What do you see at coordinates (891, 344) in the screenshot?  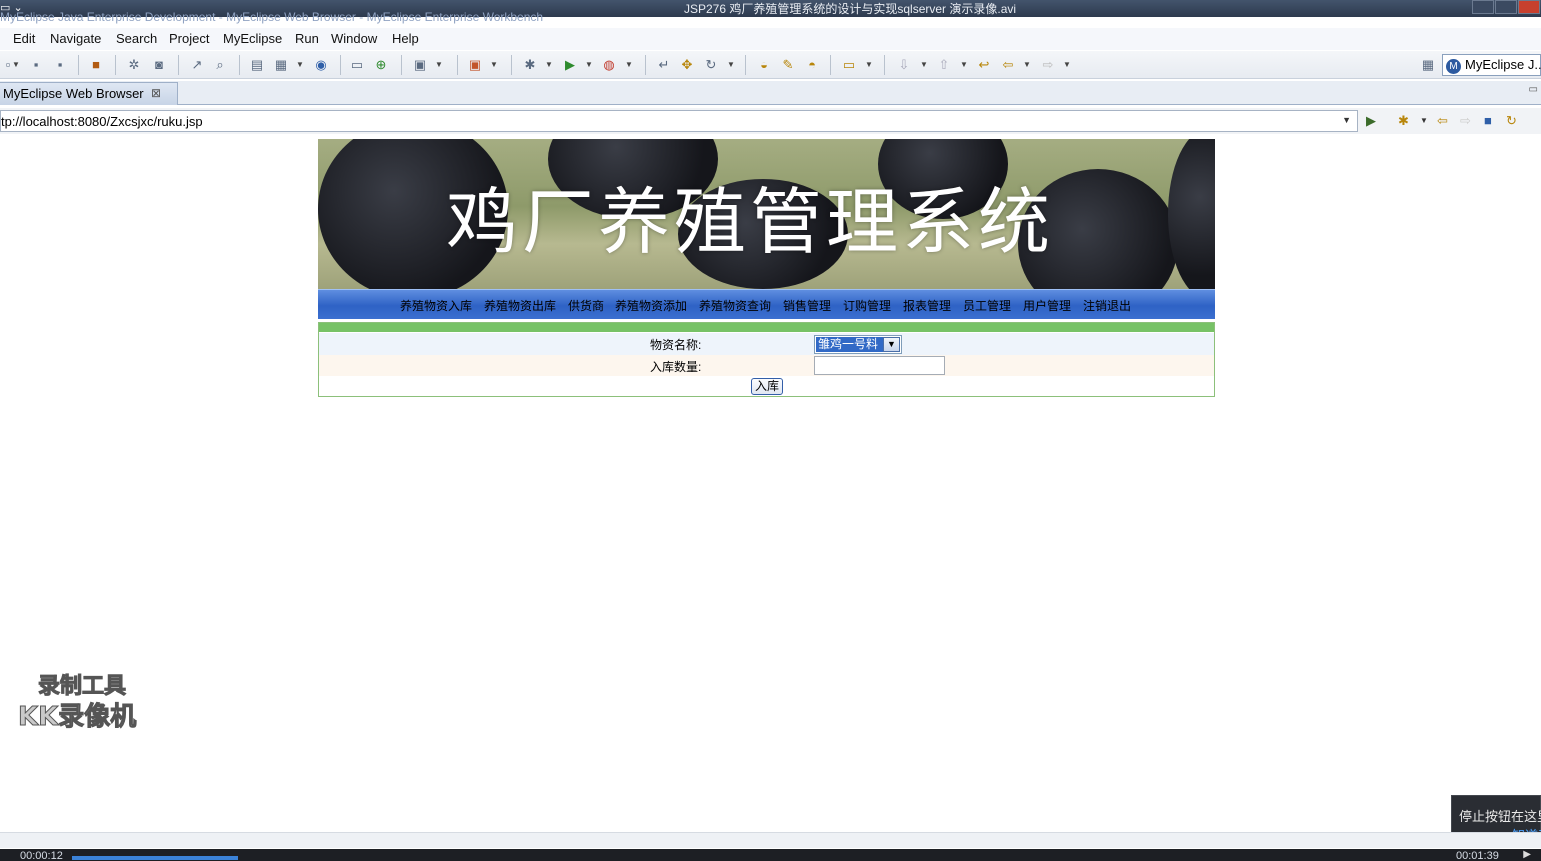 I see `chevron-down-icon: ▼` at bounding box center [891, 344].